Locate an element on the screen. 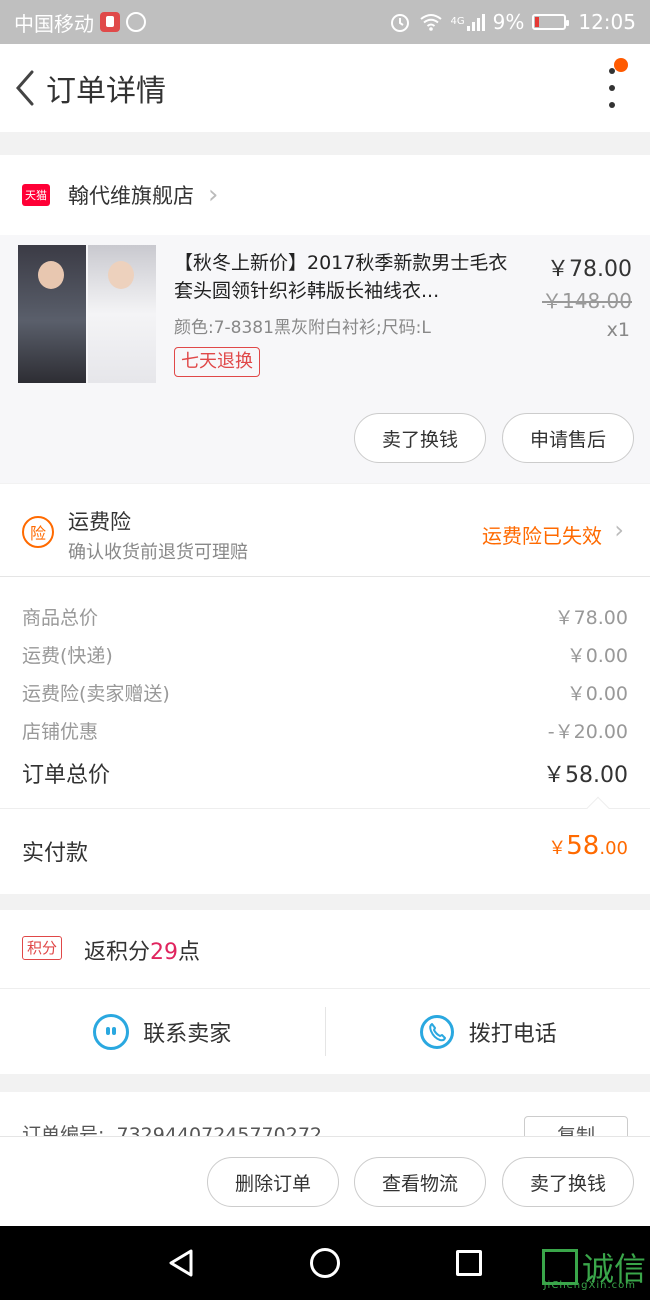 This screenshot has width=650, height=1300. watermark-subtext: JiChengXin.com is located at coordinates (589, 1285).